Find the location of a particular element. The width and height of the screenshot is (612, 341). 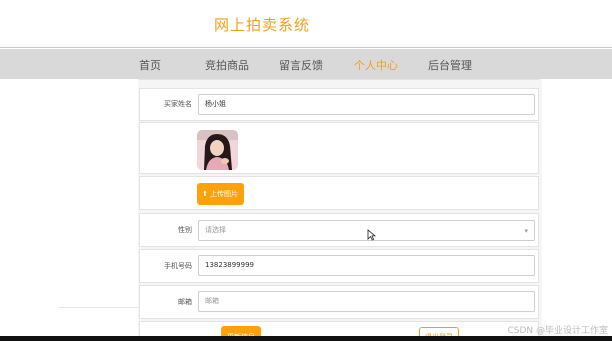

email-input: 邮箱 is located at coordinates (366, 301).